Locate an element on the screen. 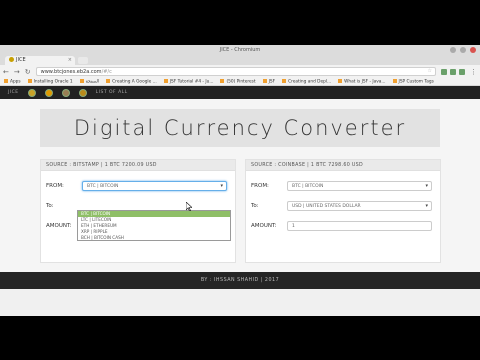  tab-jice: JICE × is located at coordinates (40, 60).